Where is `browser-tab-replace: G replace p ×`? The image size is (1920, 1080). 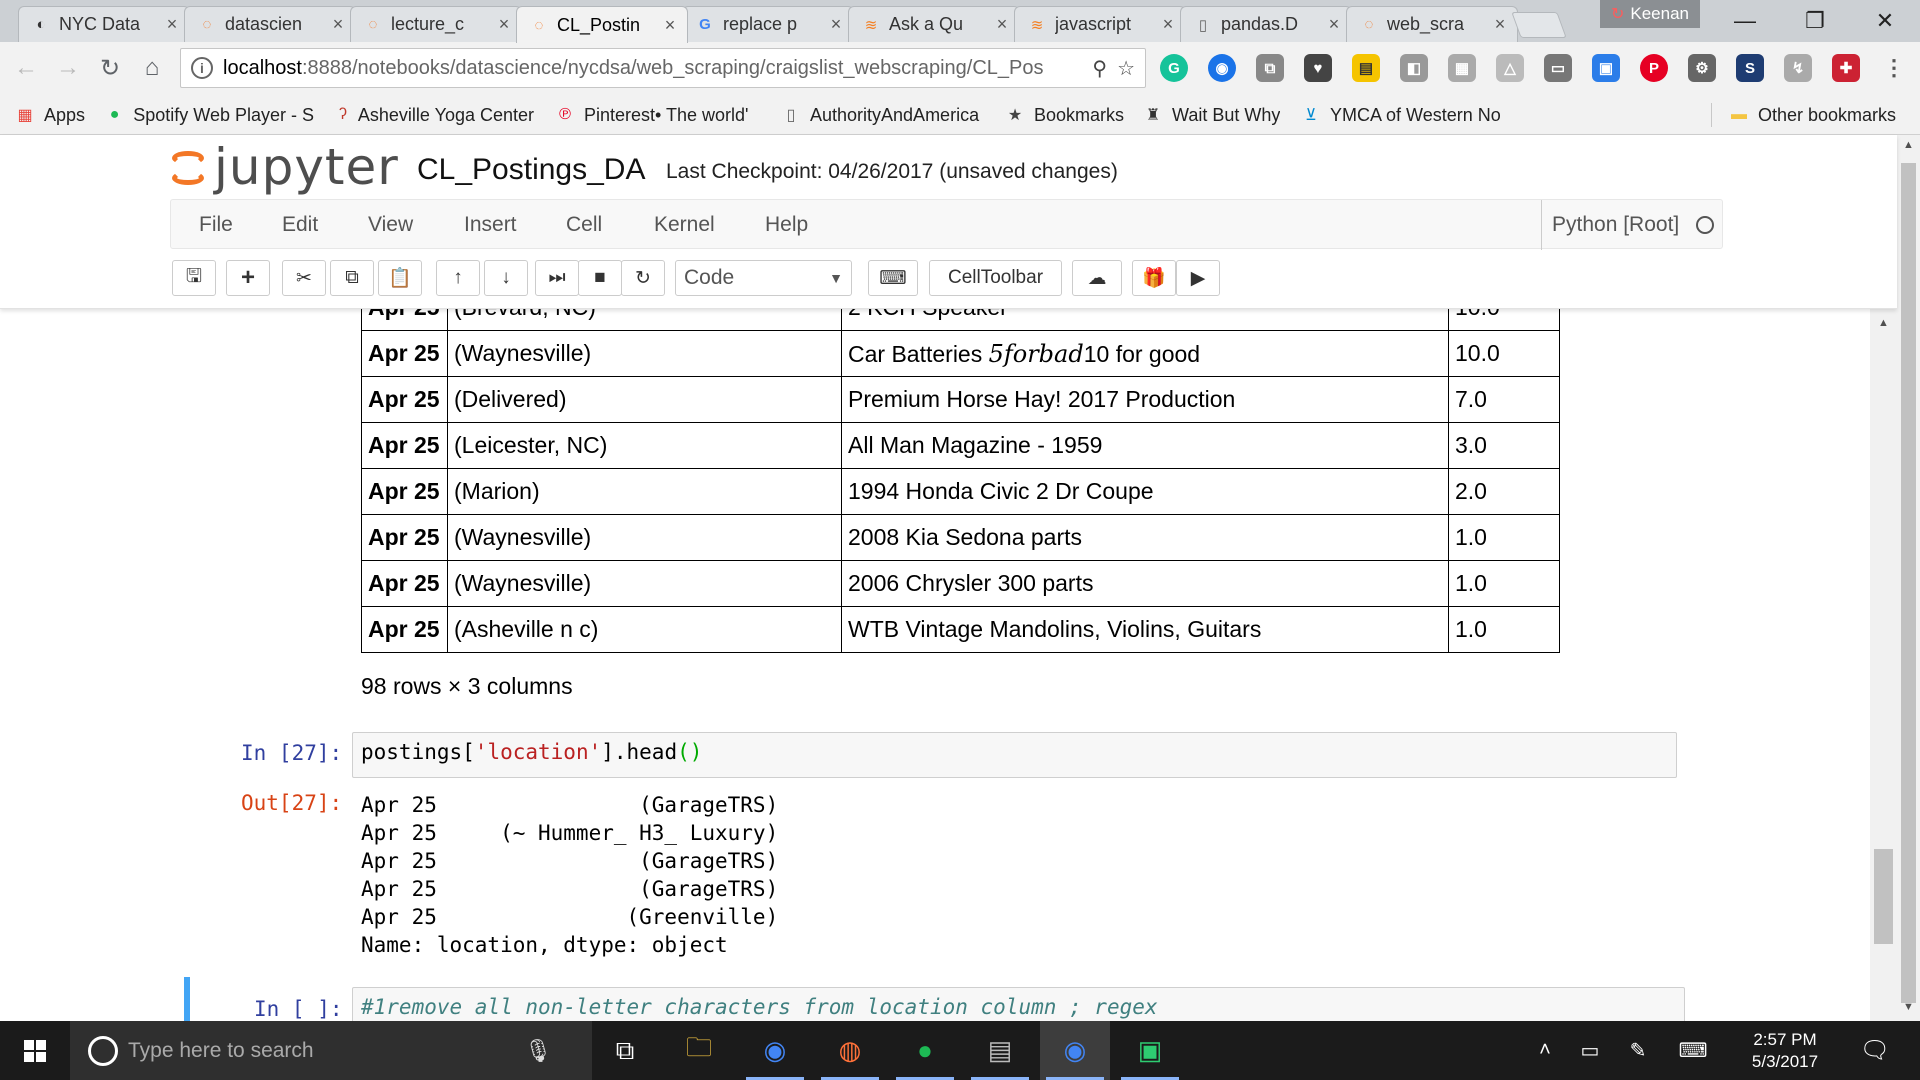 browser-tab-replace: G replace p × is located at coordinates (768, 24).